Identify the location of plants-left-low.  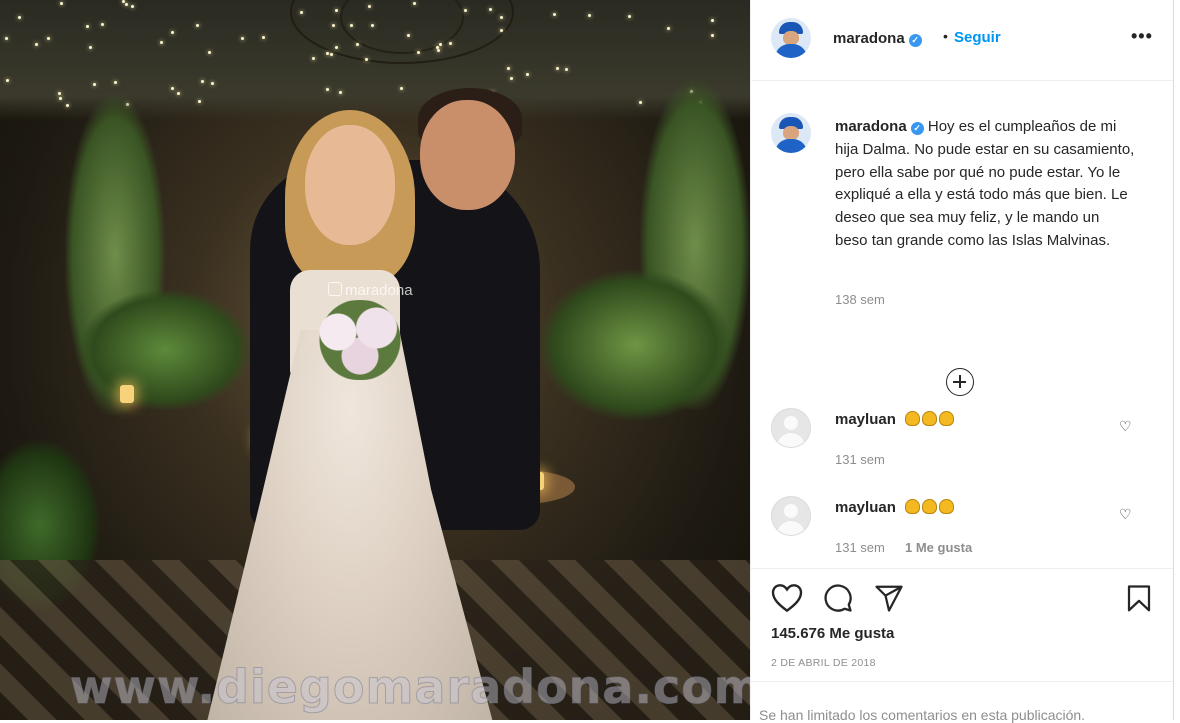
(165, 350).